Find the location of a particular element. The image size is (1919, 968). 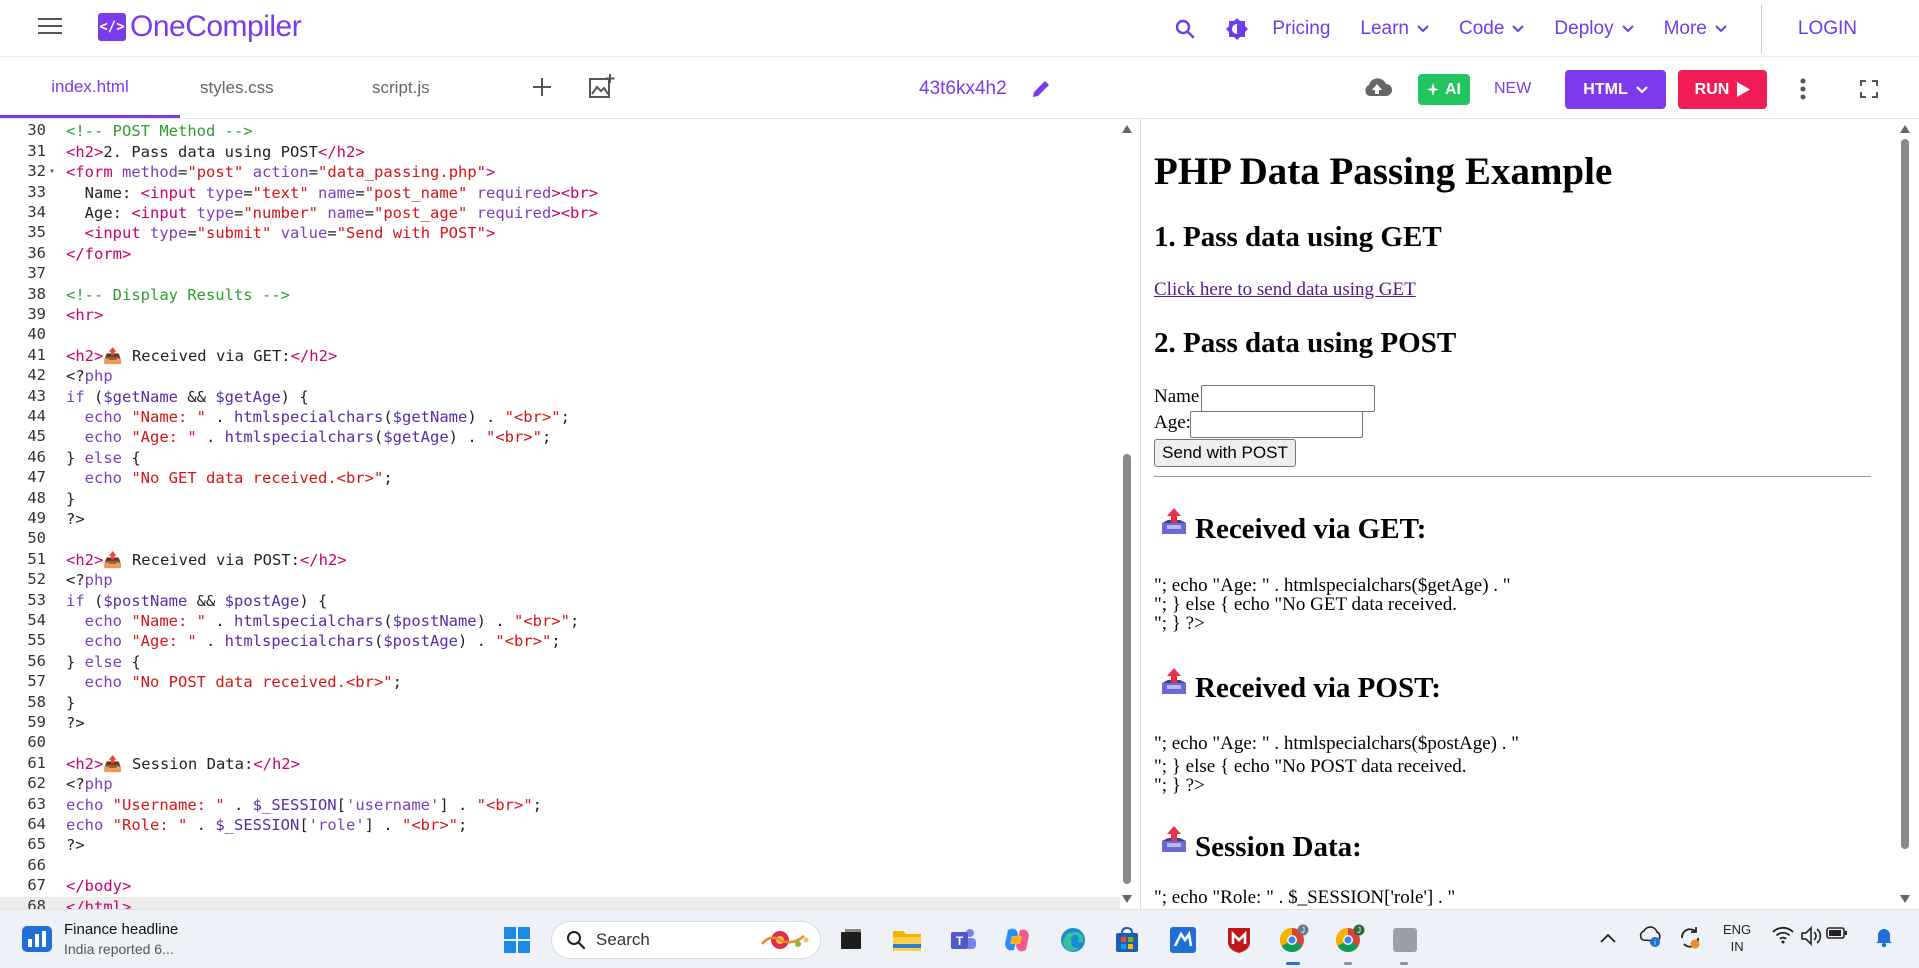

cloud-upload-icon is located at coordinates (1377, 90).